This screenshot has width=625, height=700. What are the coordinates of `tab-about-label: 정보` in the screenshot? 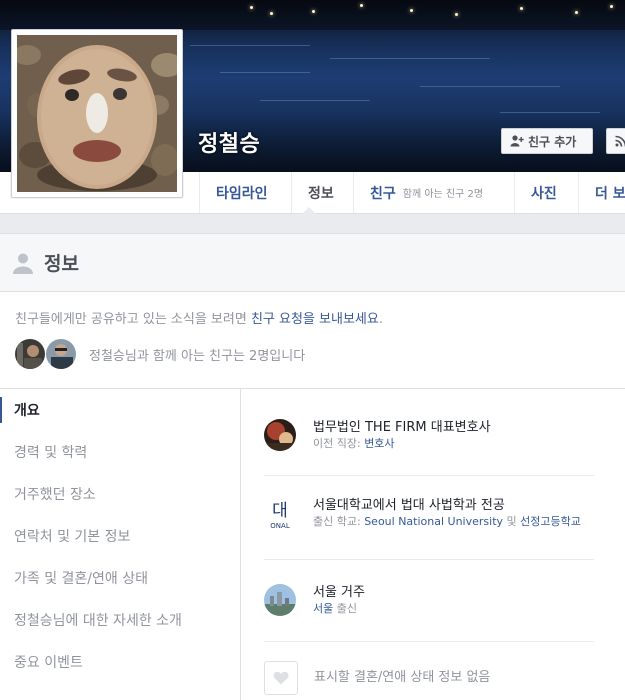 It's located at (321, 193).